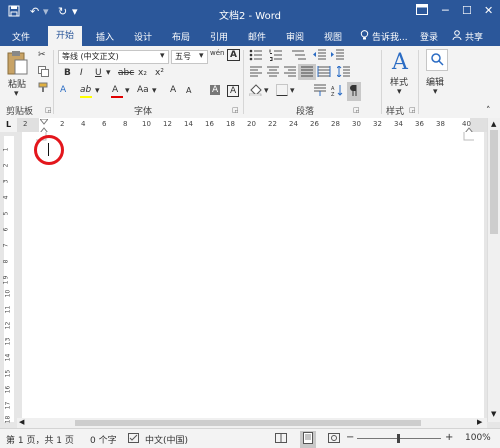  Describe the element at coordinates (449, 437) in the screenshot. I see `zoom-in-button: +` at that location.